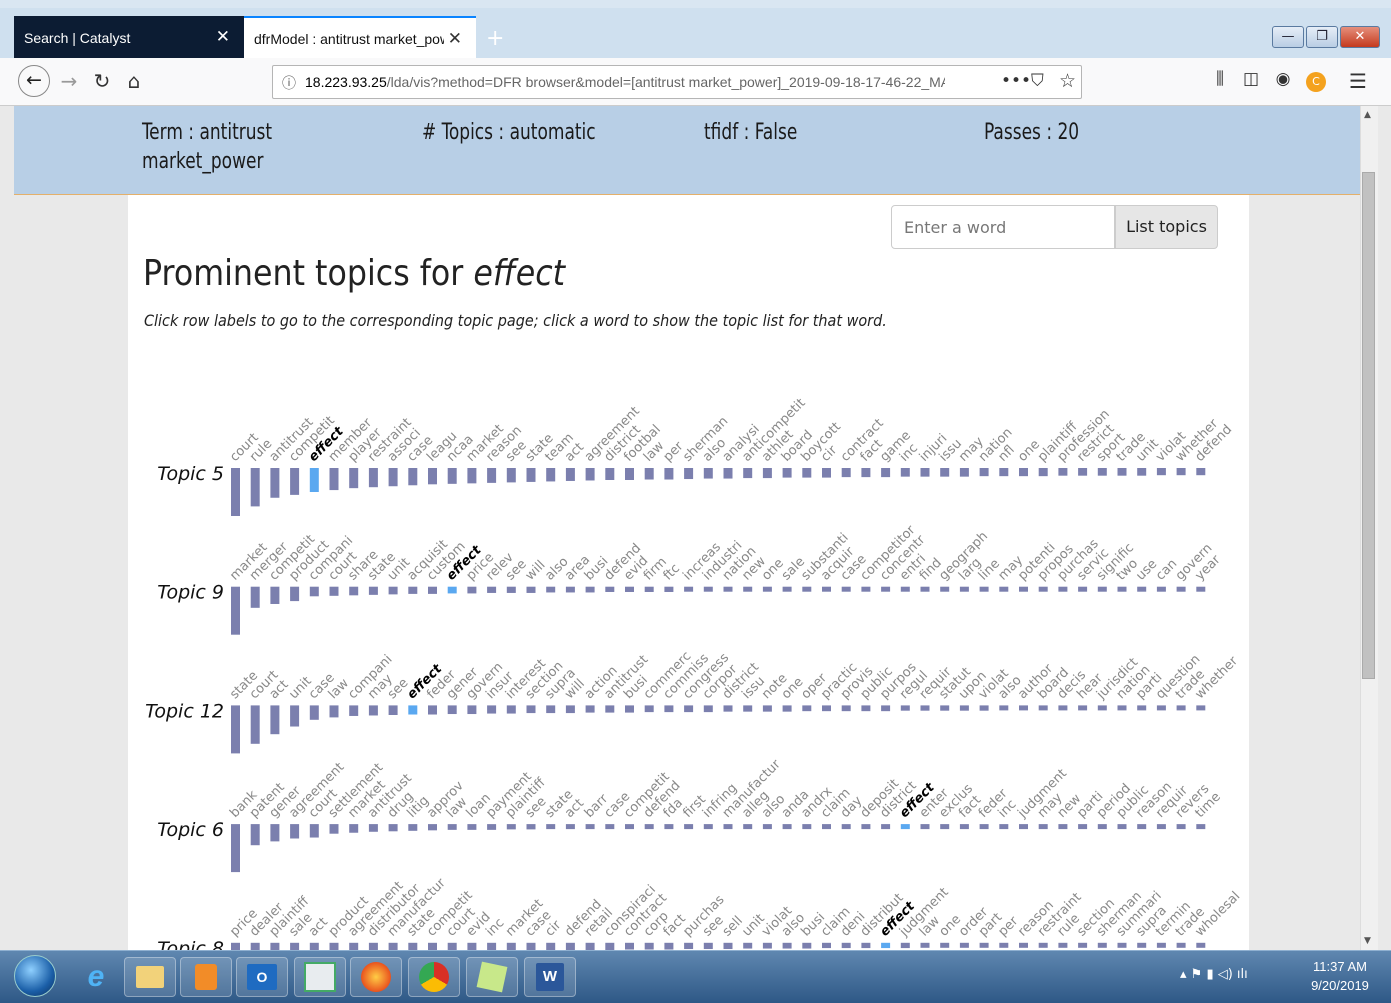  I want to click on home-icon: ⌂, so click(134, 81).